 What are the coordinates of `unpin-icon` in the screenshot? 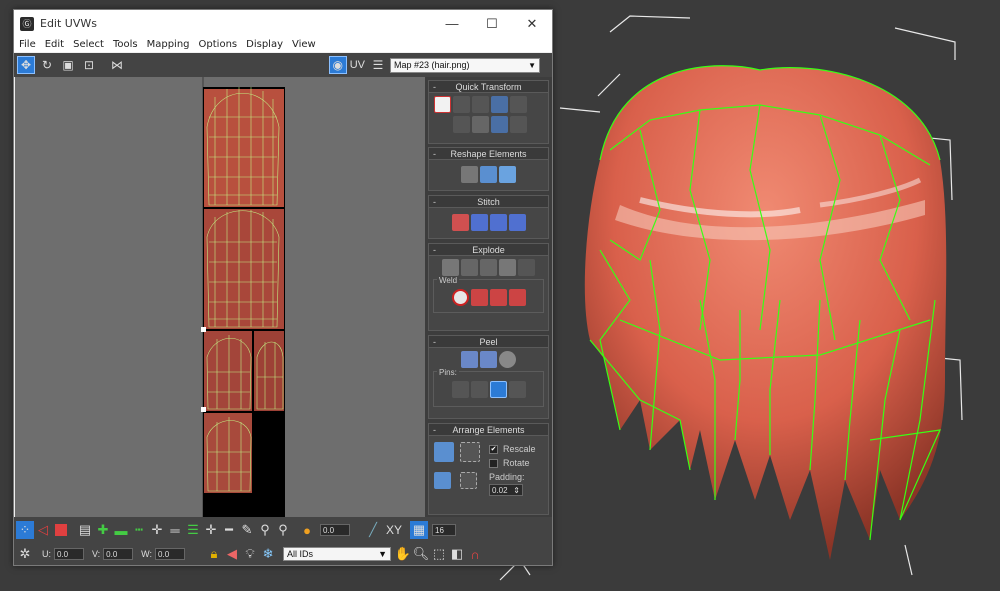 It's located at (479, 389).